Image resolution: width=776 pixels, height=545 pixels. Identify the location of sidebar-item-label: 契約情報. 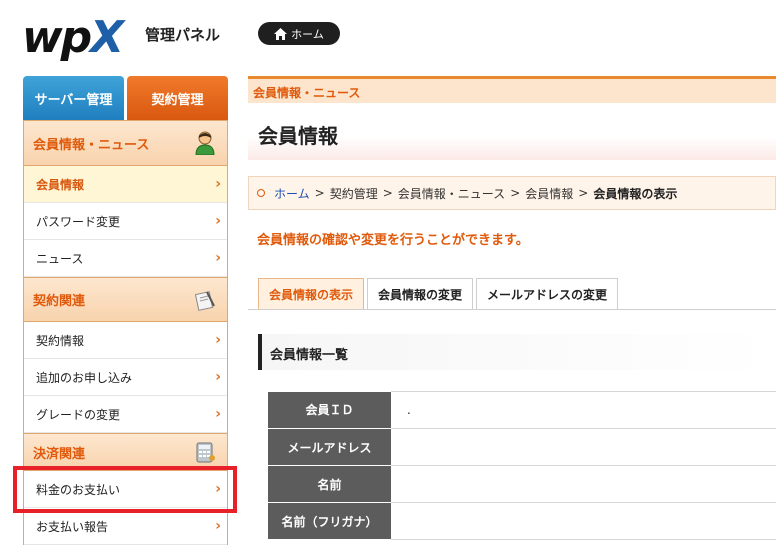
(60, 340).